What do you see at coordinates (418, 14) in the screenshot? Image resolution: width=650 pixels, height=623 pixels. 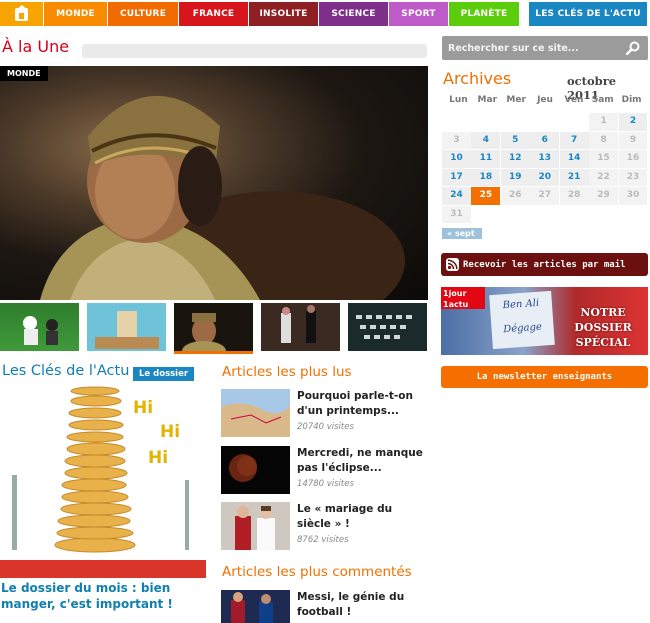 I see `nav-sport: SPORT` at bounding box center [418, 14].